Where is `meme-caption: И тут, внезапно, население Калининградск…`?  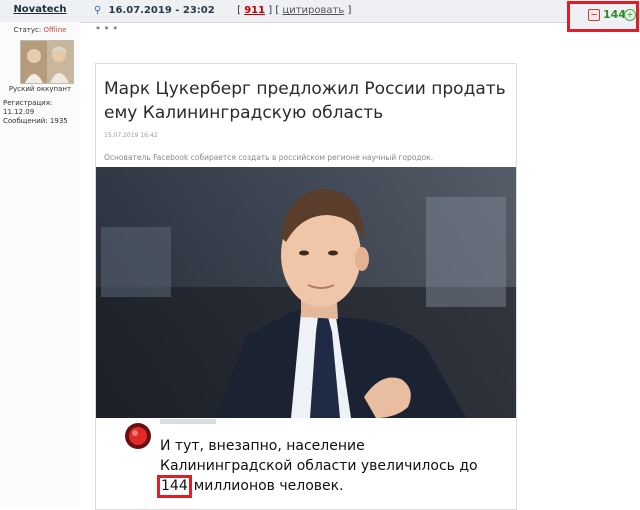
meme-caption: И тут, внезапно, население Калининградск… is located at coordinates (306, 463).